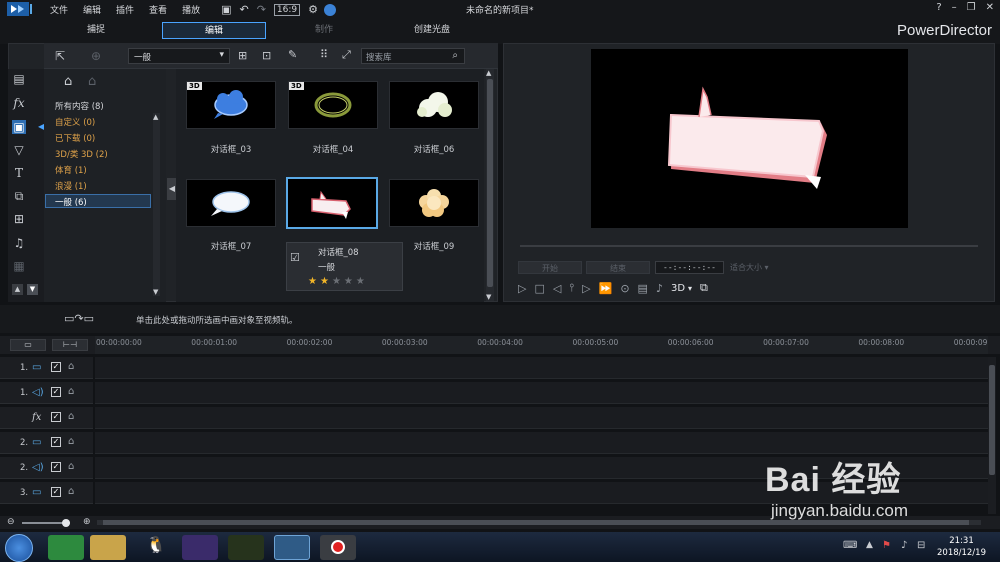 This screenshot has width=1000, height=562. What do you see at coordinates (19, 150) in the screenshot?
I see `particle-room-icon: ▽` at bounding box center [19, 150].